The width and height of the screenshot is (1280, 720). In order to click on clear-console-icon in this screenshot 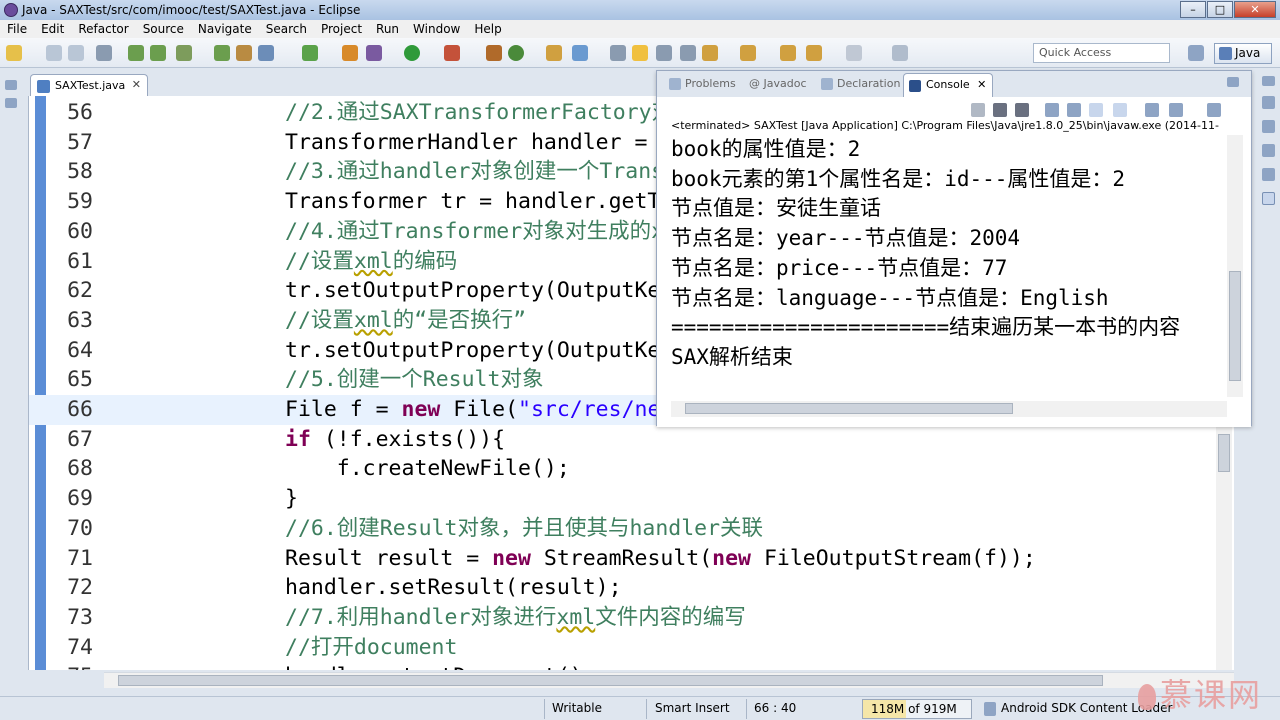, I will do `click(1052, 110)`.